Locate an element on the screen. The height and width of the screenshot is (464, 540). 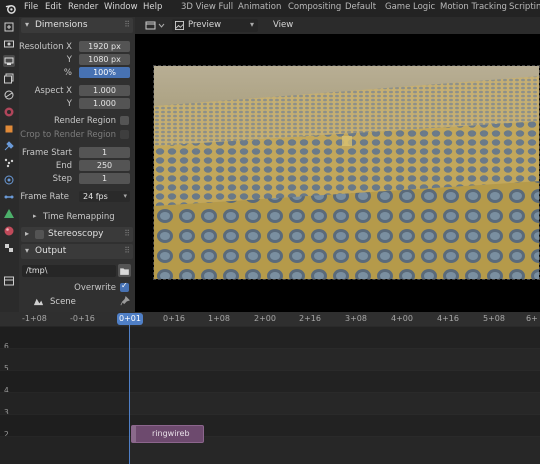
resolution-percent-field: 100% is located at coordinates (104, 72).